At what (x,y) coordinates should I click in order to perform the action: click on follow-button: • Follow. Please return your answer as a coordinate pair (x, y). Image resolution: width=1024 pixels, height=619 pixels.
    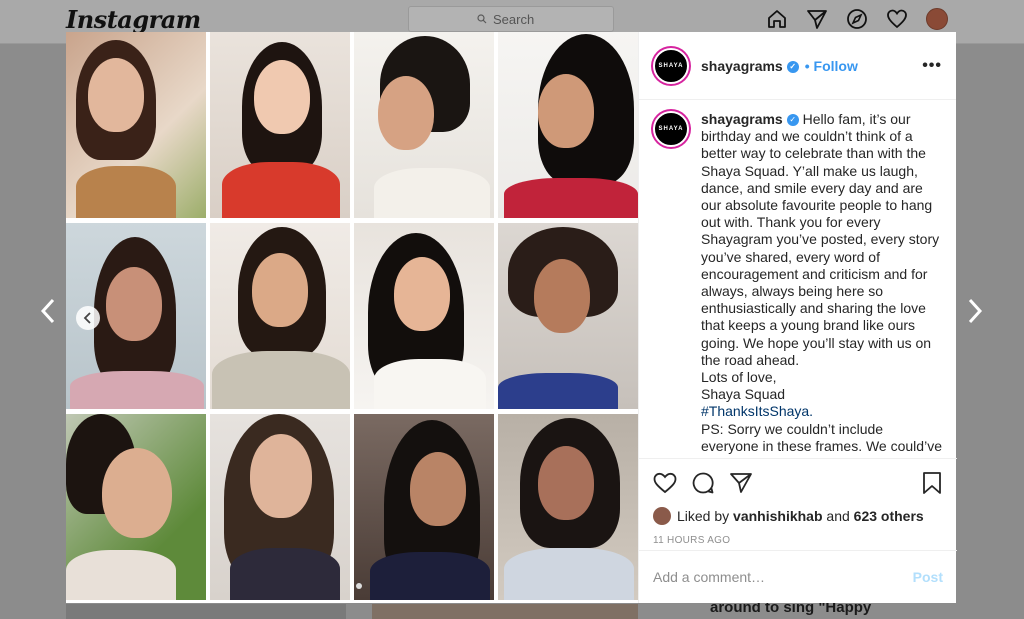
    Looking at the image, I should click on (831, 66).